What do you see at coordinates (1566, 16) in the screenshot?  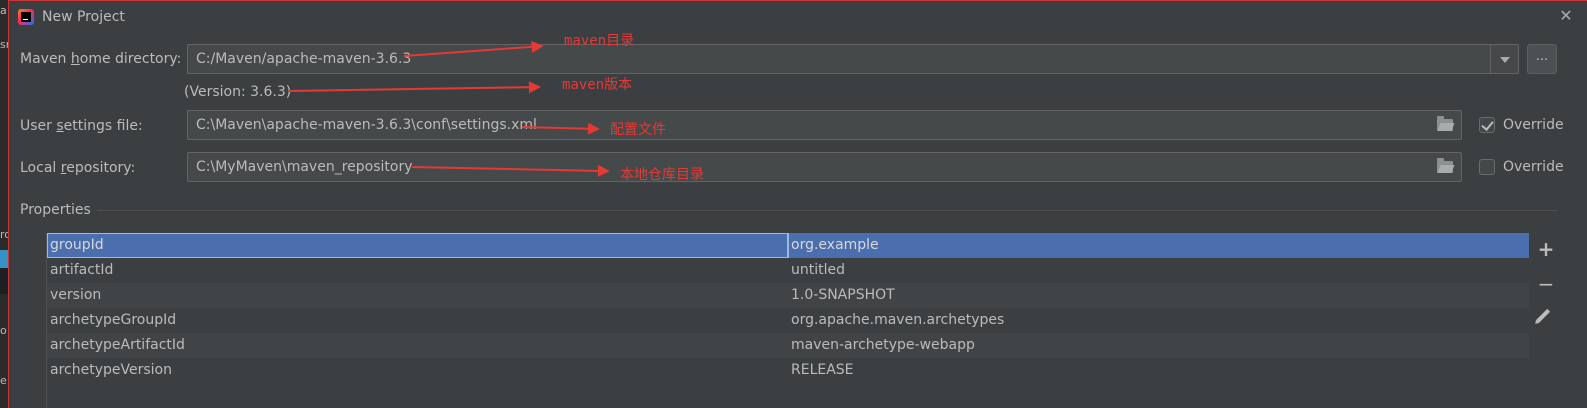 I see `close-icon: ✕` at bounding box center [1566, 16].